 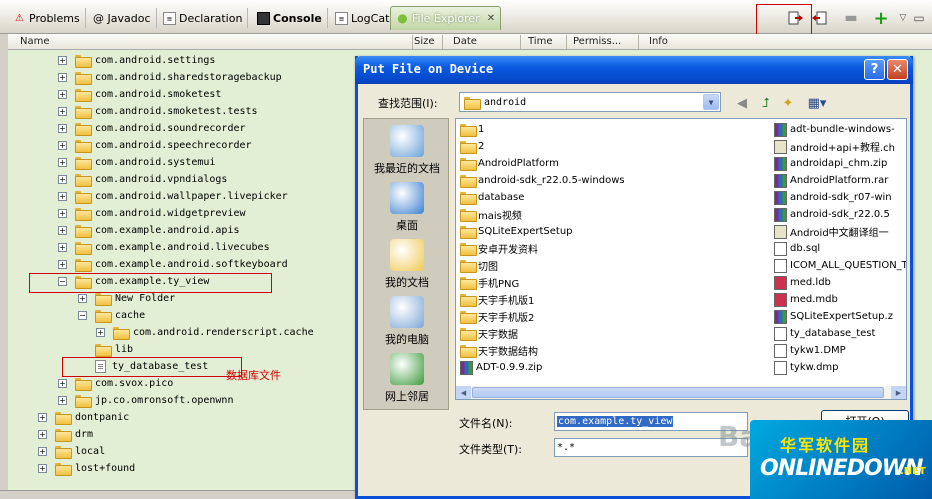 What do you see at coordinates (840, 214) in the screenshot?
I see `file-item: android-sdk_r22.0.5` at bounding box center [840, 214].